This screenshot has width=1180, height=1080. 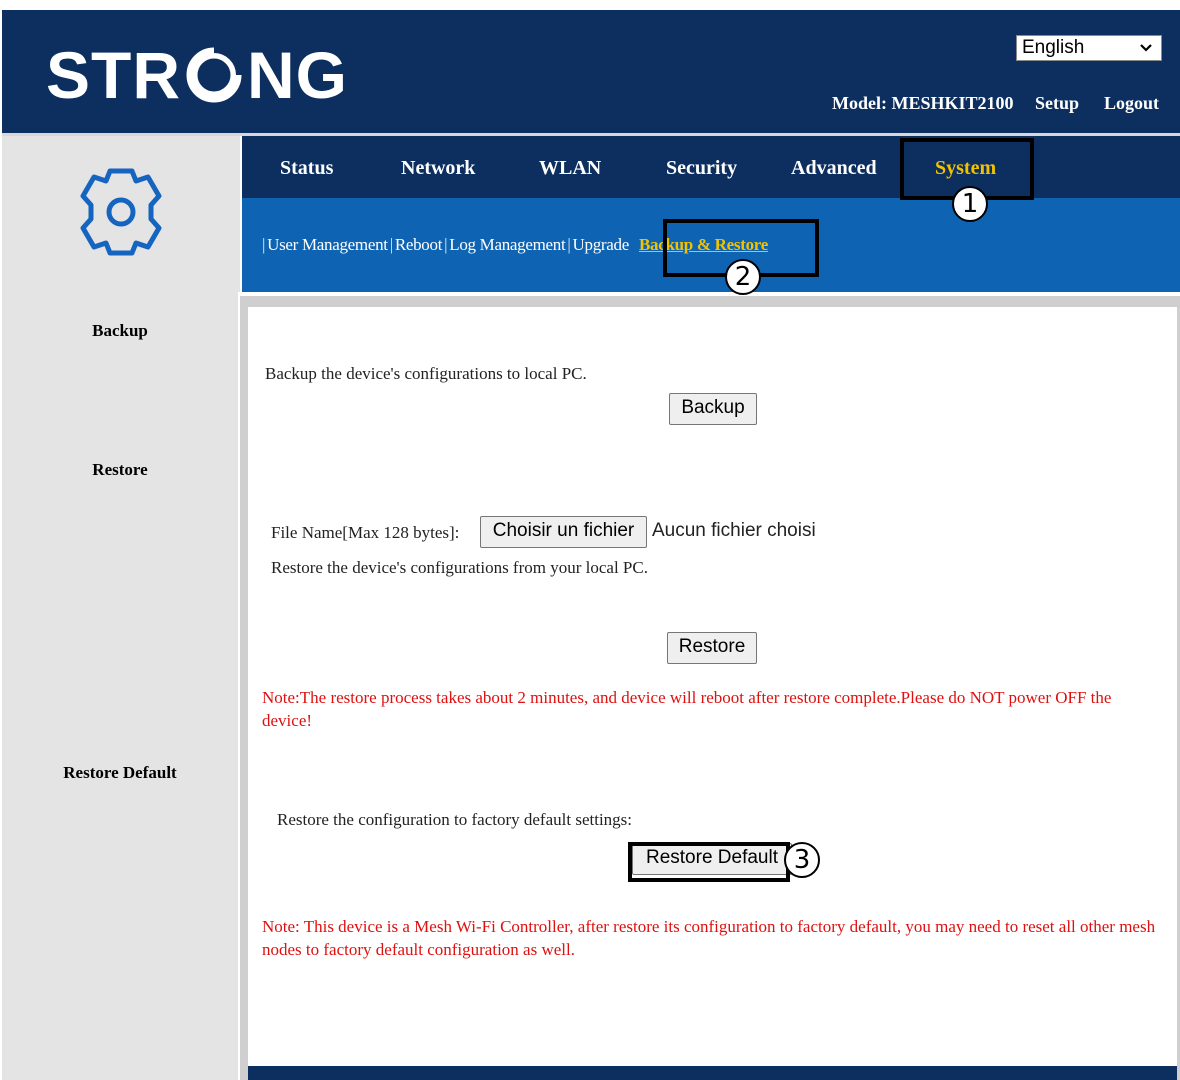 I want to click on strong-logo: STR NG, so click(x=197, y=75).